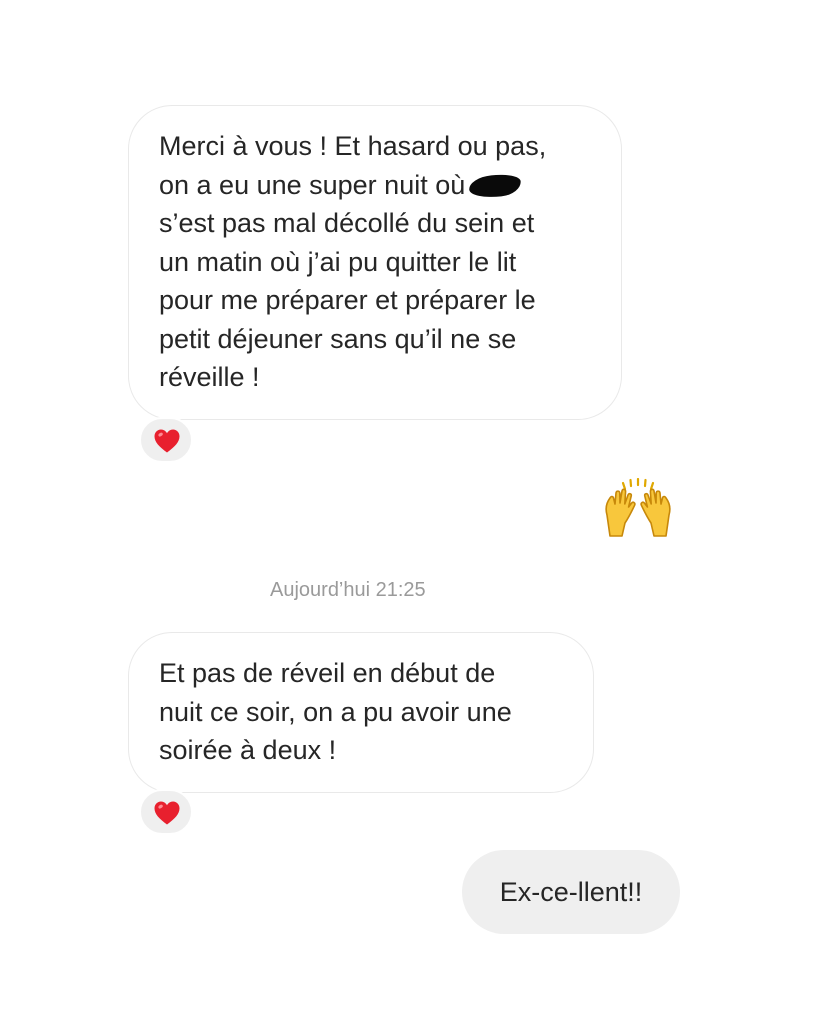 The height and width of the screenshot is (1036, 816). I want to click on raising-hands-icon-graphic, so click(638, 507).